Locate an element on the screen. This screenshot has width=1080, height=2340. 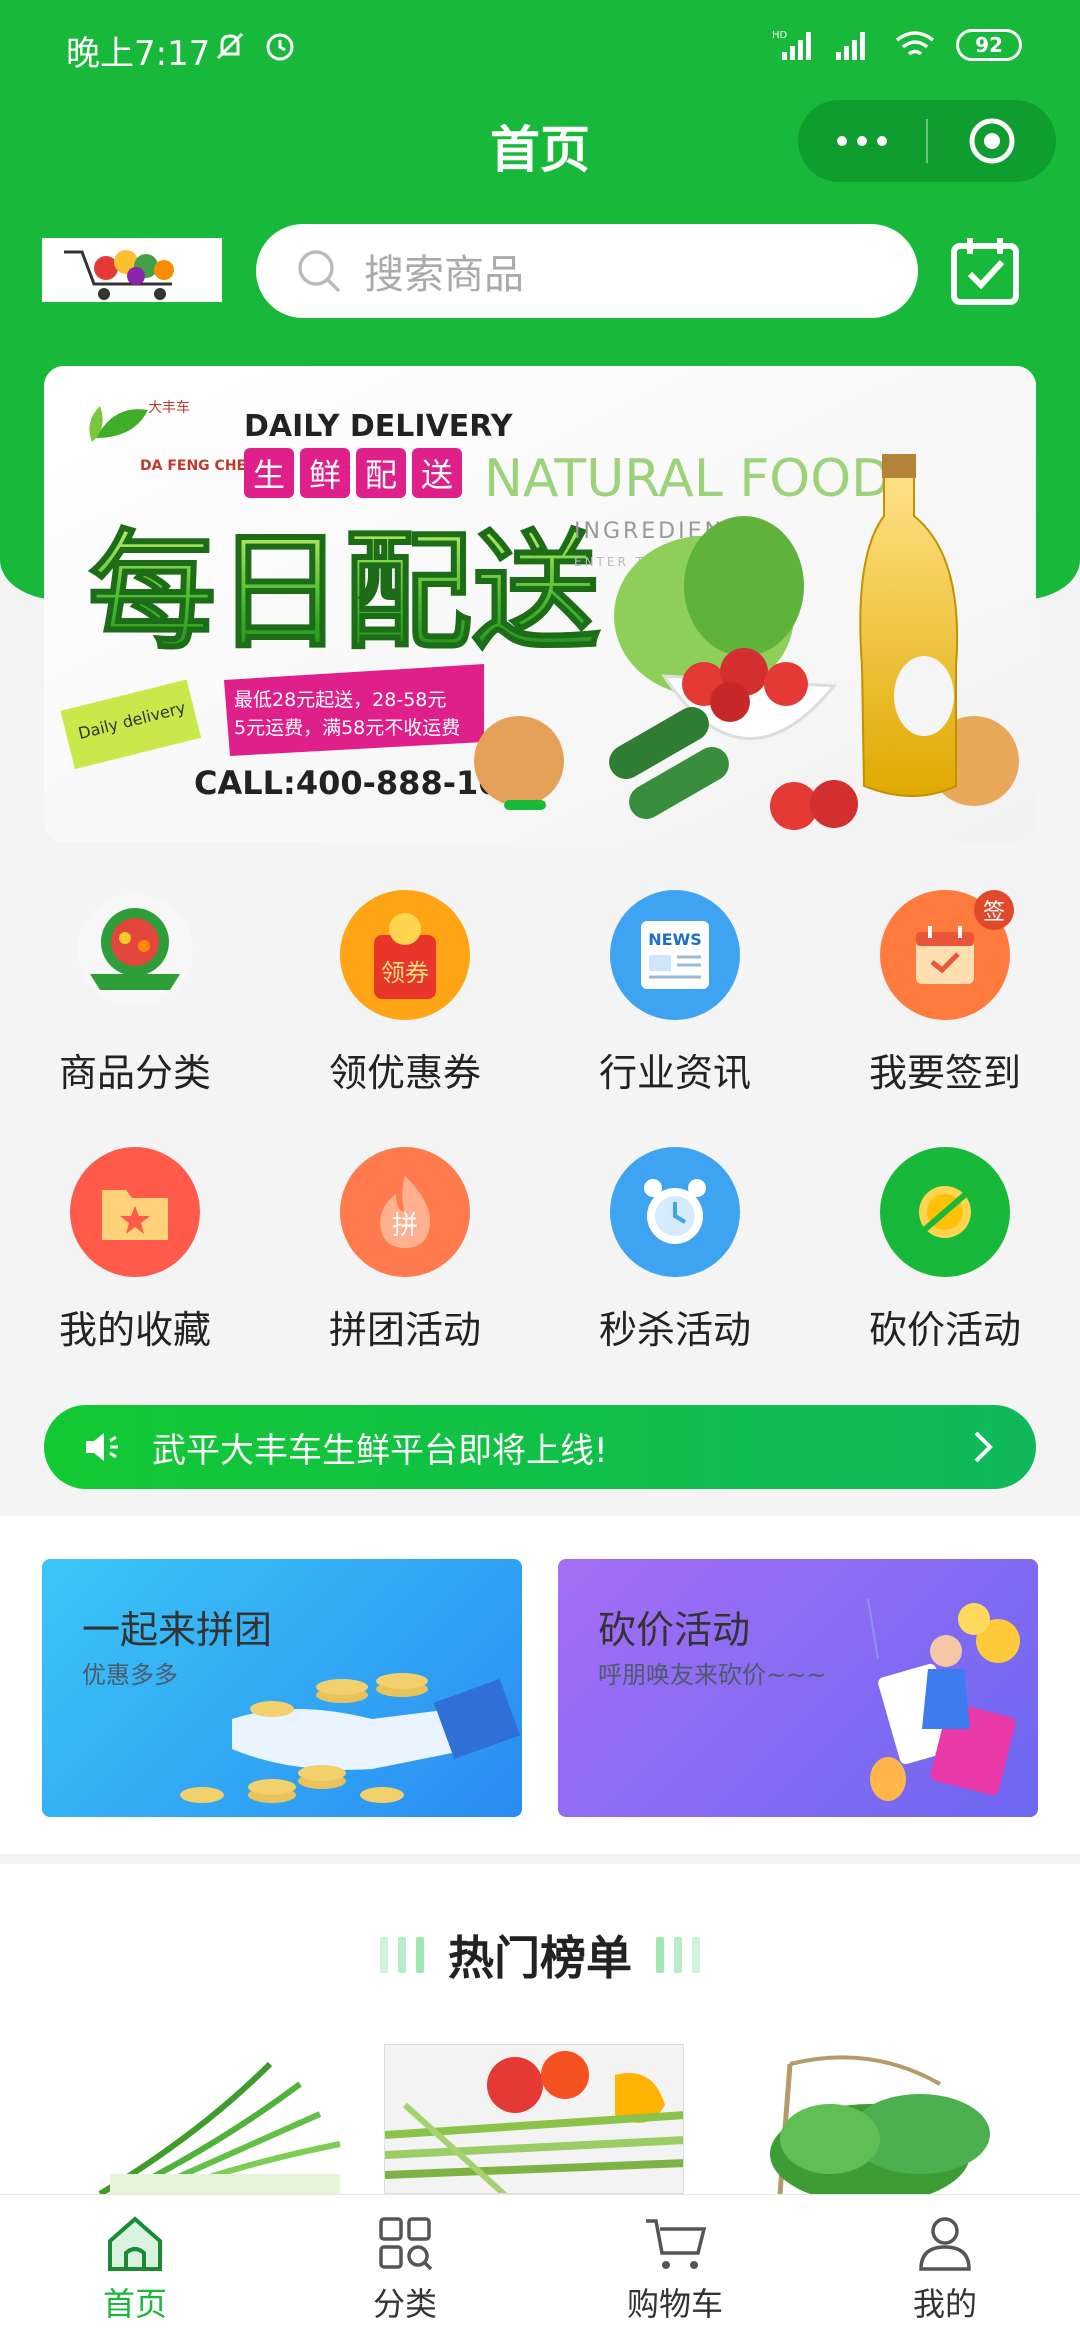
svg-text: 配 is located at coordinates (381, 475).